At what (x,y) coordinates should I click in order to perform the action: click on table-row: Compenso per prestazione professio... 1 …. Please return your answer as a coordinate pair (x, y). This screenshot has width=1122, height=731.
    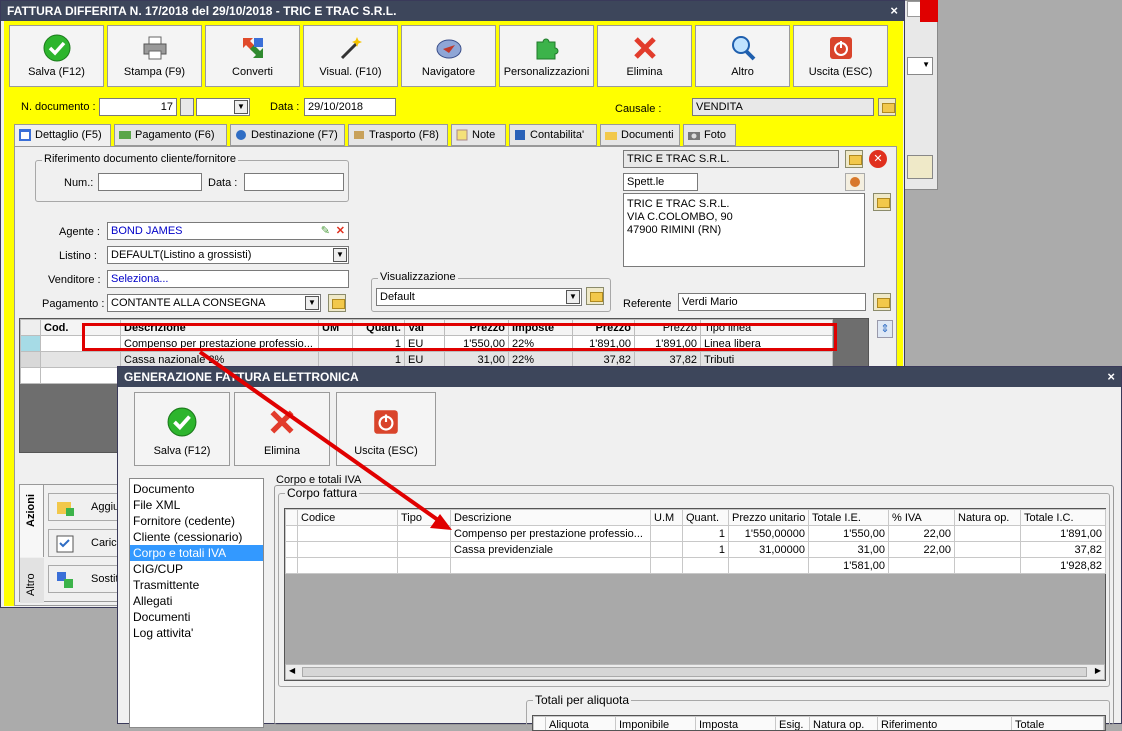
    Looking at the image, I should click on (696, 534).